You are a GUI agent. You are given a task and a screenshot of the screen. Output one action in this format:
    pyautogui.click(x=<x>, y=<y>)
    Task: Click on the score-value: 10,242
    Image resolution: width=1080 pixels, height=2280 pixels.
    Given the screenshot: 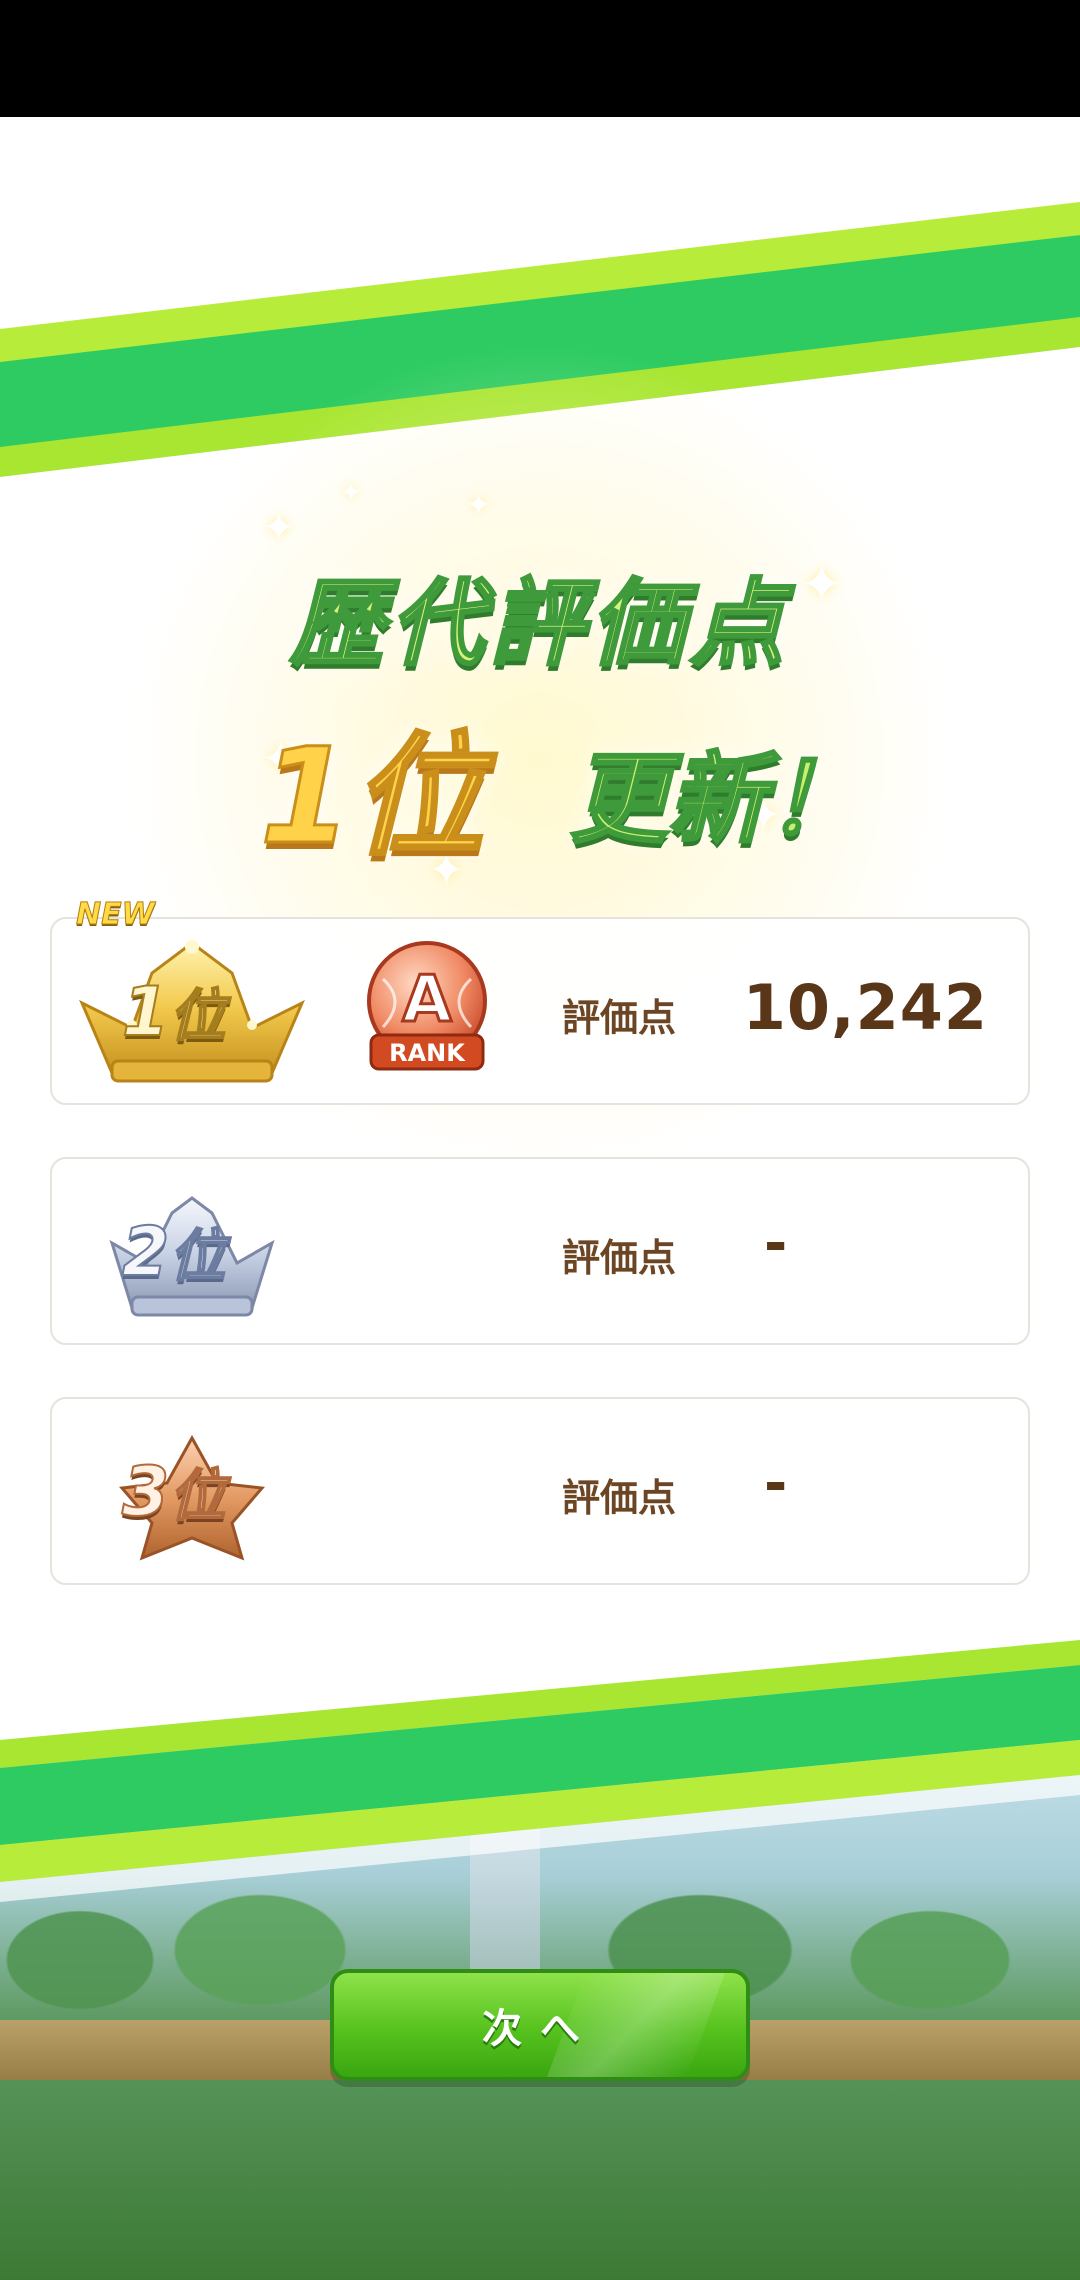 What is the action you would take?
    pyautogui.click(x=865, y=1007)
    